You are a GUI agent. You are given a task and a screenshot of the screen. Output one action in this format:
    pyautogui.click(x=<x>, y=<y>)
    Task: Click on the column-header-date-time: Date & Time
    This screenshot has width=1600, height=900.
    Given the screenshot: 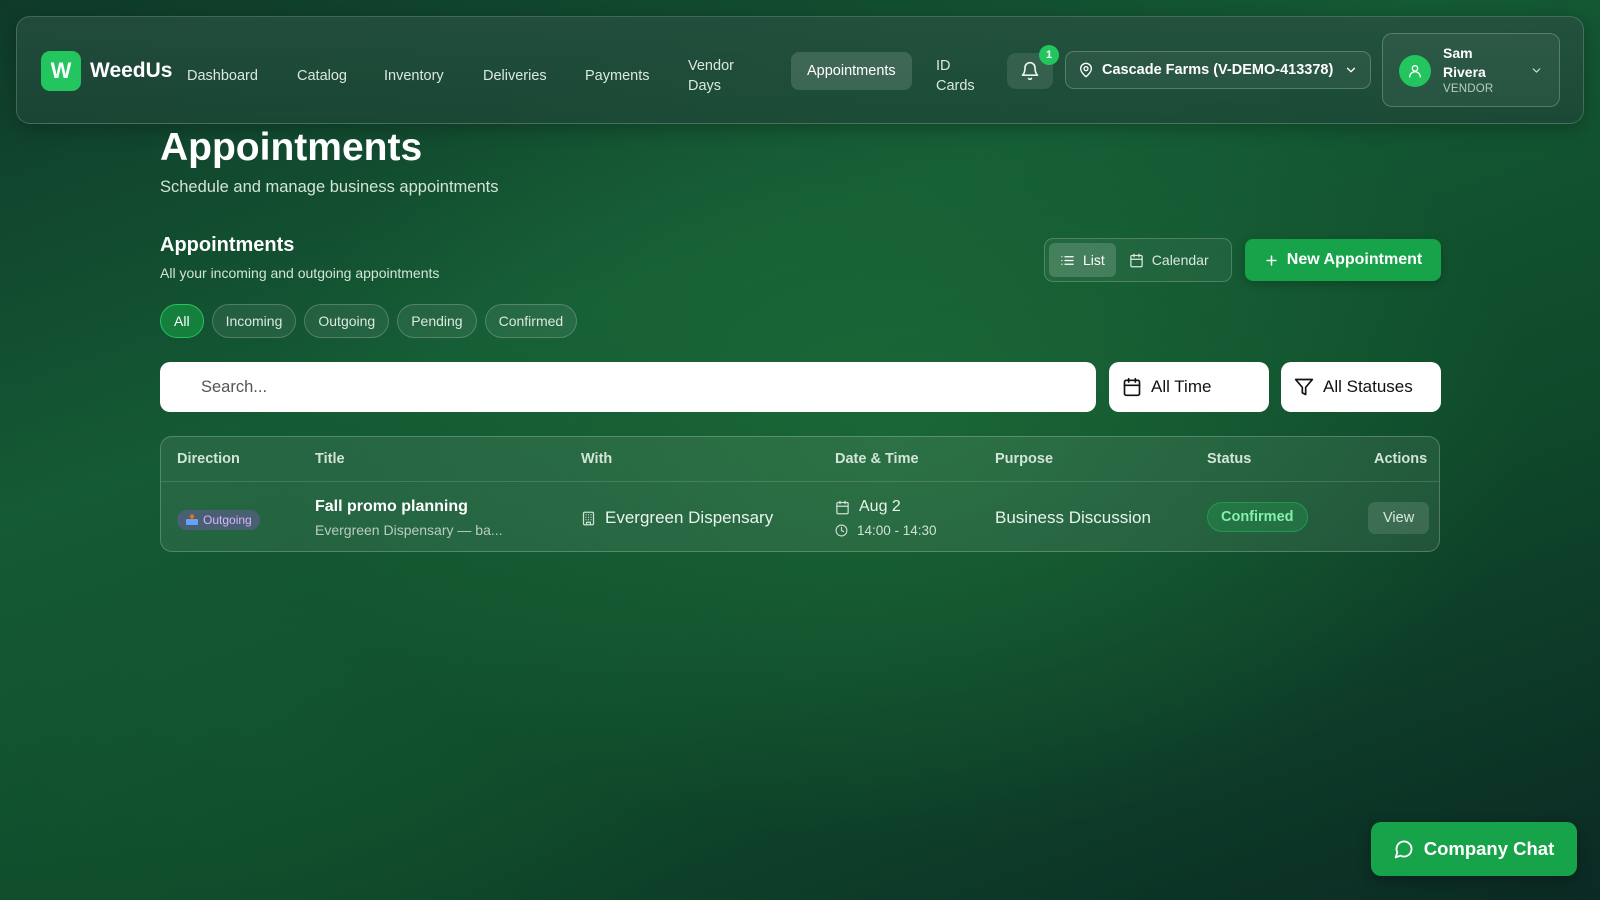 What is the action you would take?
    pyautogui.click(x=877, y=459)
    